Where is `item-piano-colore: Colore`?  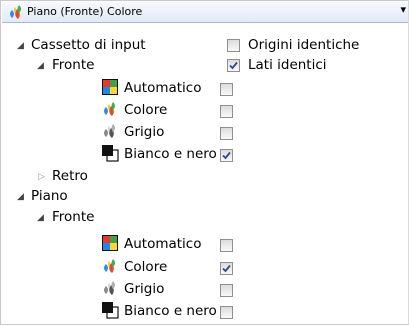
item-piano-colore: Colore is located at coordinates (145, 267).